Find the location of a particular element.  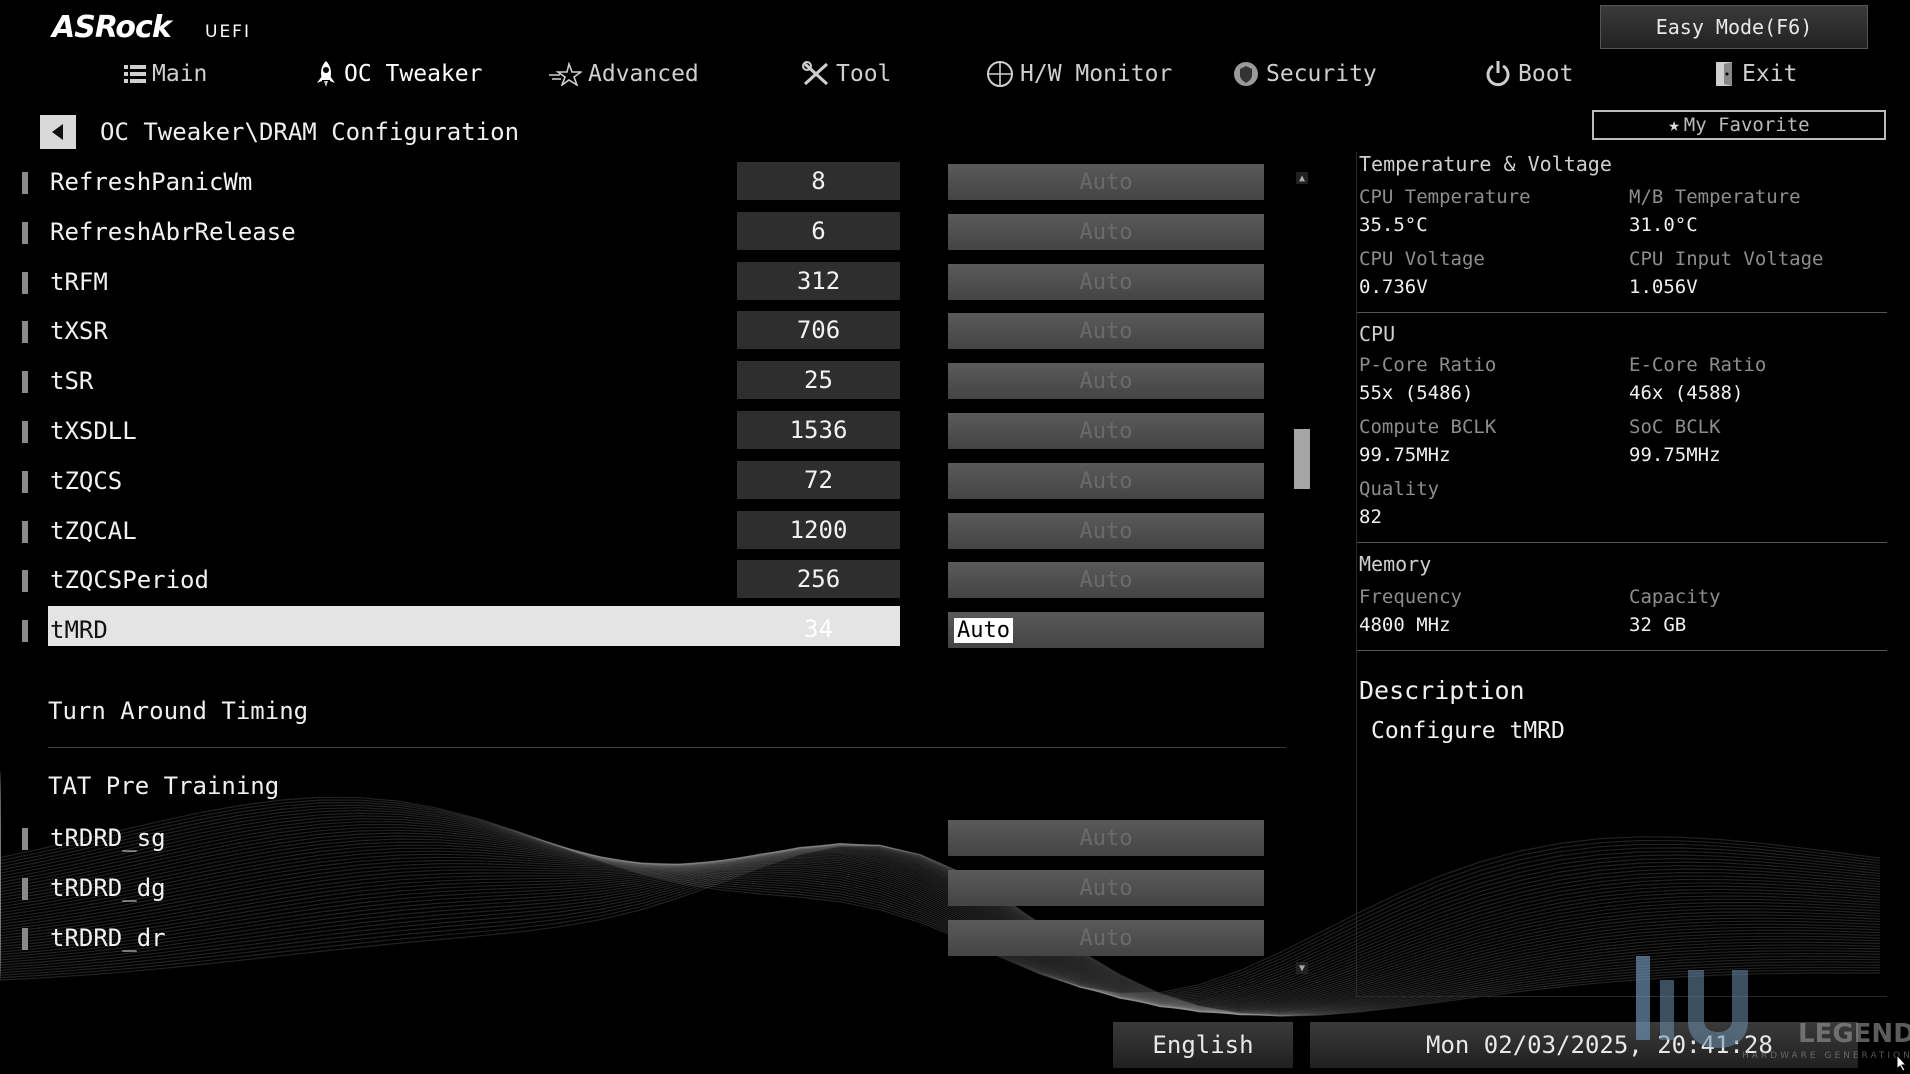

tab-boot-label: Boot is located at coordinates (1546, 74).